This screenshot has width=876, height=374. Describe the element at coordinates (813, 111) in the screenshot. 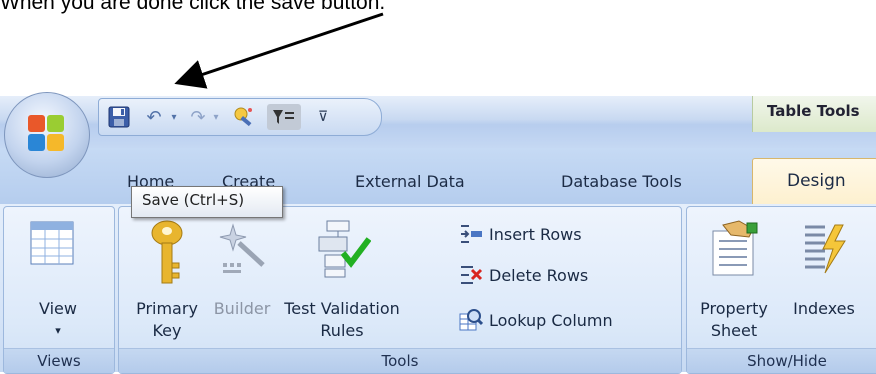

I see `context-title-label: Table Tools` at that location.